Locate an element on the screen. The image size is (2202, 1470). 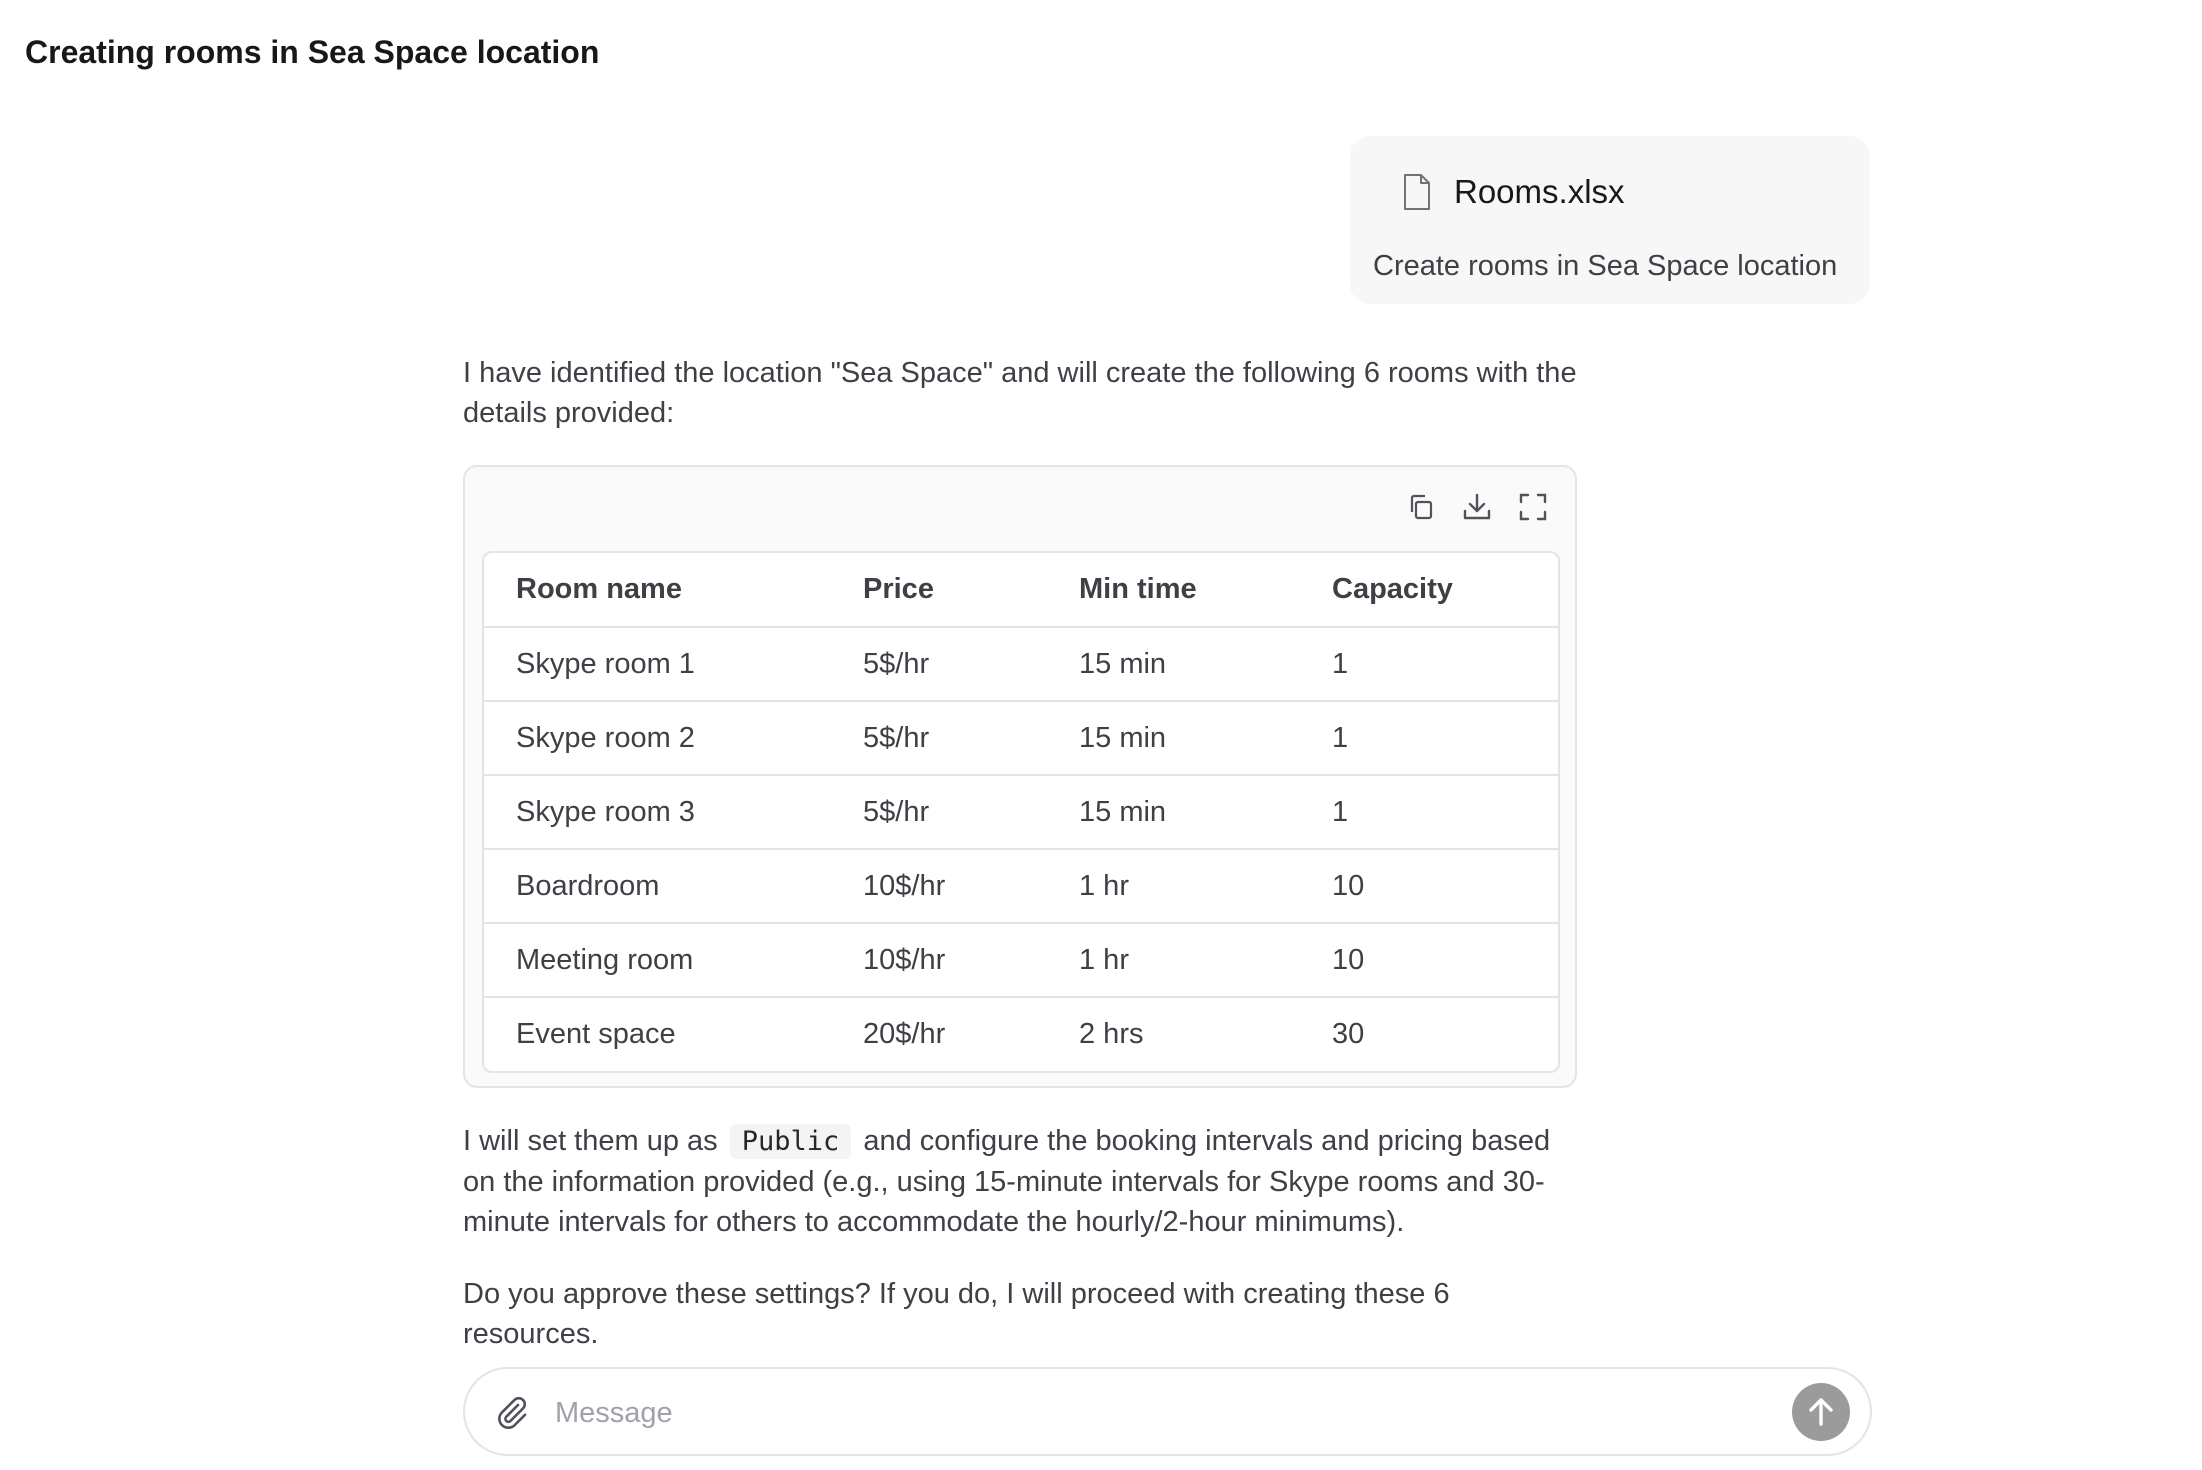
copy-table-button is located at coordinates (1421, 507).